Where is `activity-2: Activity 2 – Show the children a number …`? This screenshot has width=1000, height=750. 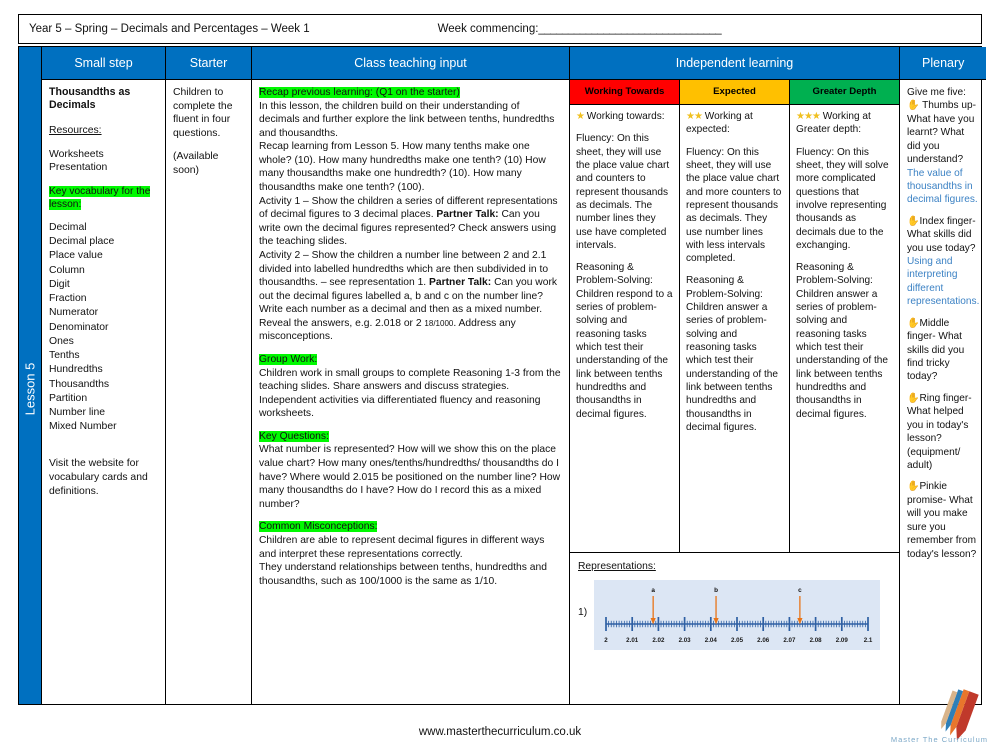
activity-2: Activity 2 – Show the children a number … is located at coordinates (410, 296).